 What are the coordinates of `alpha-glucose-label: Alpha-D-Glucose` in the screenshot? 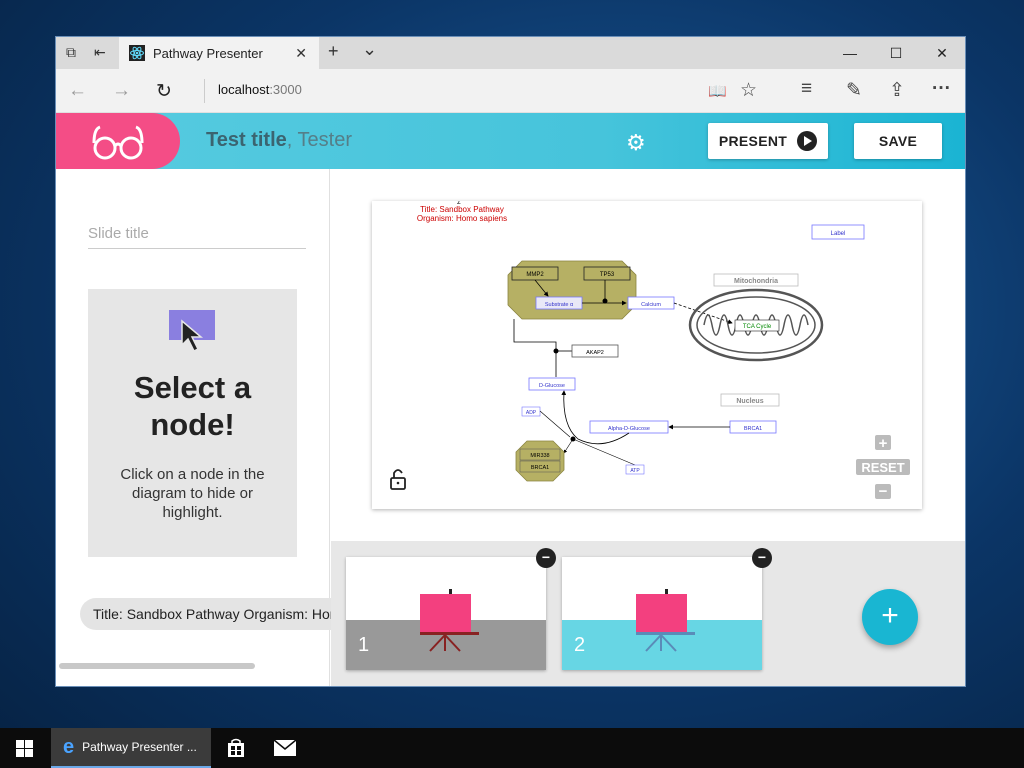 It's located at (629, 429).